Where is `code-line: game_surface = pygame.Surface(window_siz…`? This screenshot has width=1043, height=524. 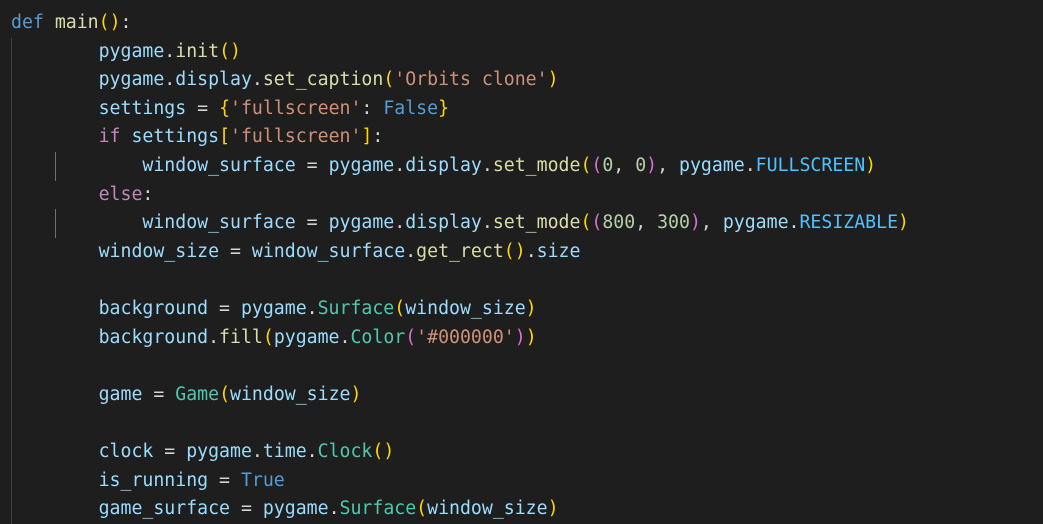 code-line: game_surface = pygame.Surface(window_siz… is located at coordinates (460, 509).